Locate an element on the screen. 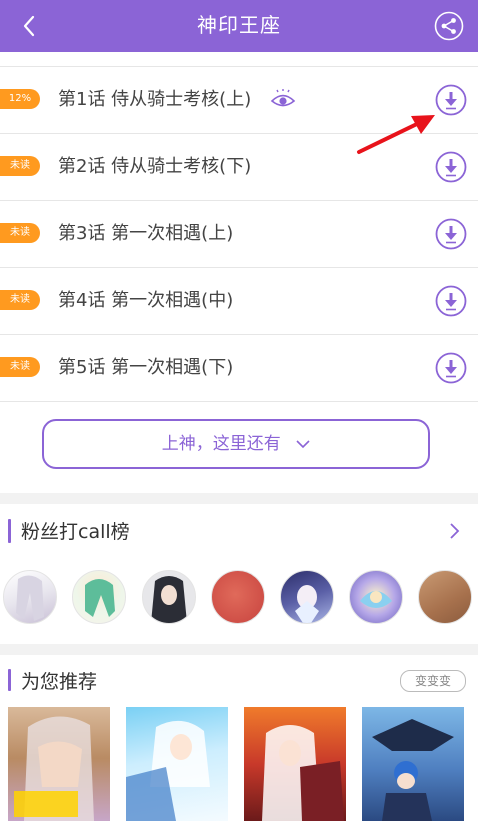 The height and width of the screenshot is (821, 478). progress-badge: 12% is located at coordinates (20, 99).